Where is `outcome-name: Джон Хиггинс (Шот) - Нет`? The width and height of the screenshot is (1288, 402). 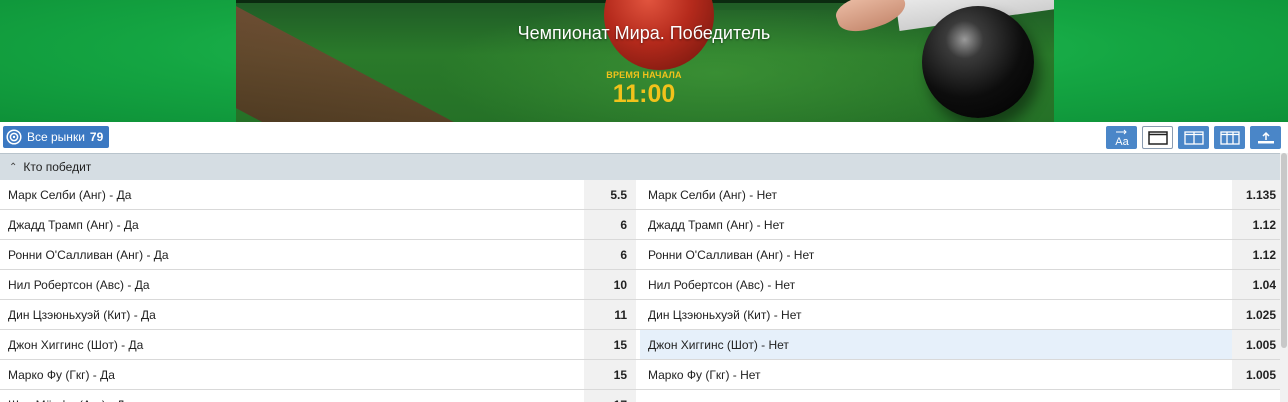
outcome-name: Джон Хиггинс (Шот) - Нет is located at coordinates (936, 344).